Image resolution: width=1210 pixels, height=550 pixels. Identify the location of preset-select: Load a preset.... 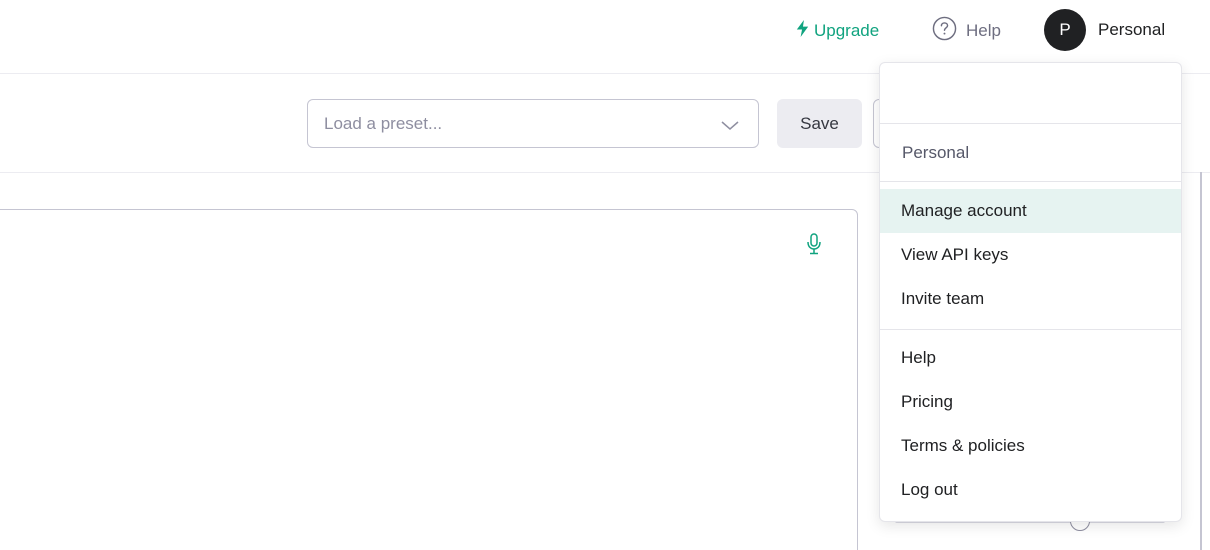
(533, 123).